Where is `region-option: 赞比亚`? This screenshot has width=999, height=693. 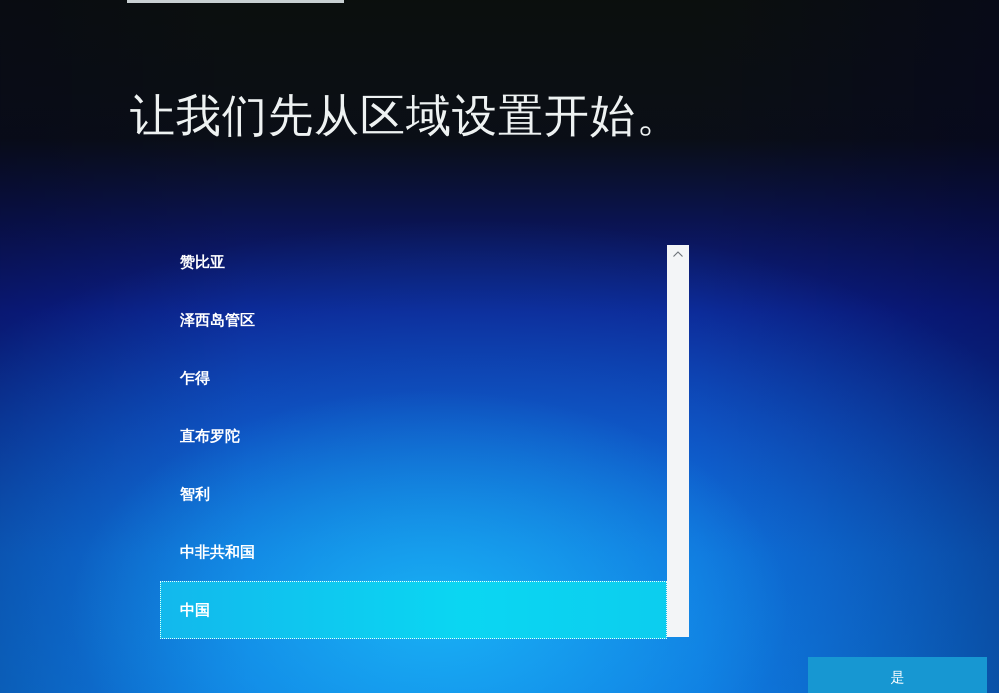 region-option: 赞比亚 is located at coordinates (413, 262).